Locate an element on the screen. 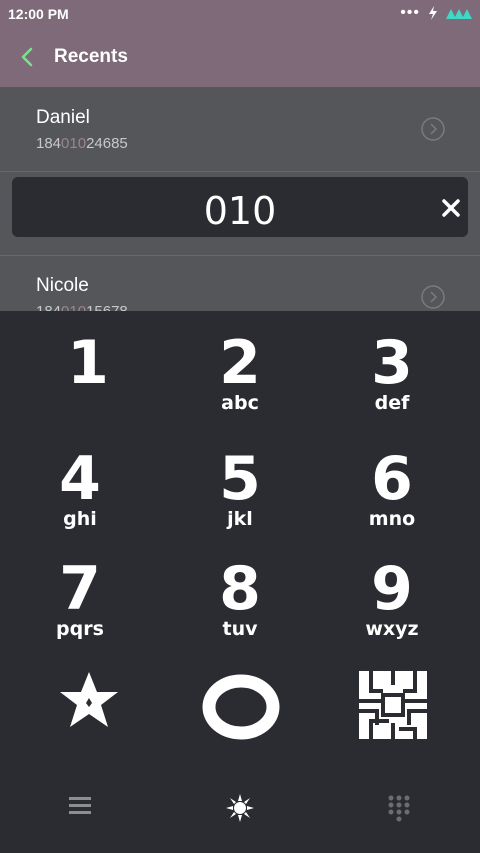  key-digit: 9 is located at coordinates (392, 589).